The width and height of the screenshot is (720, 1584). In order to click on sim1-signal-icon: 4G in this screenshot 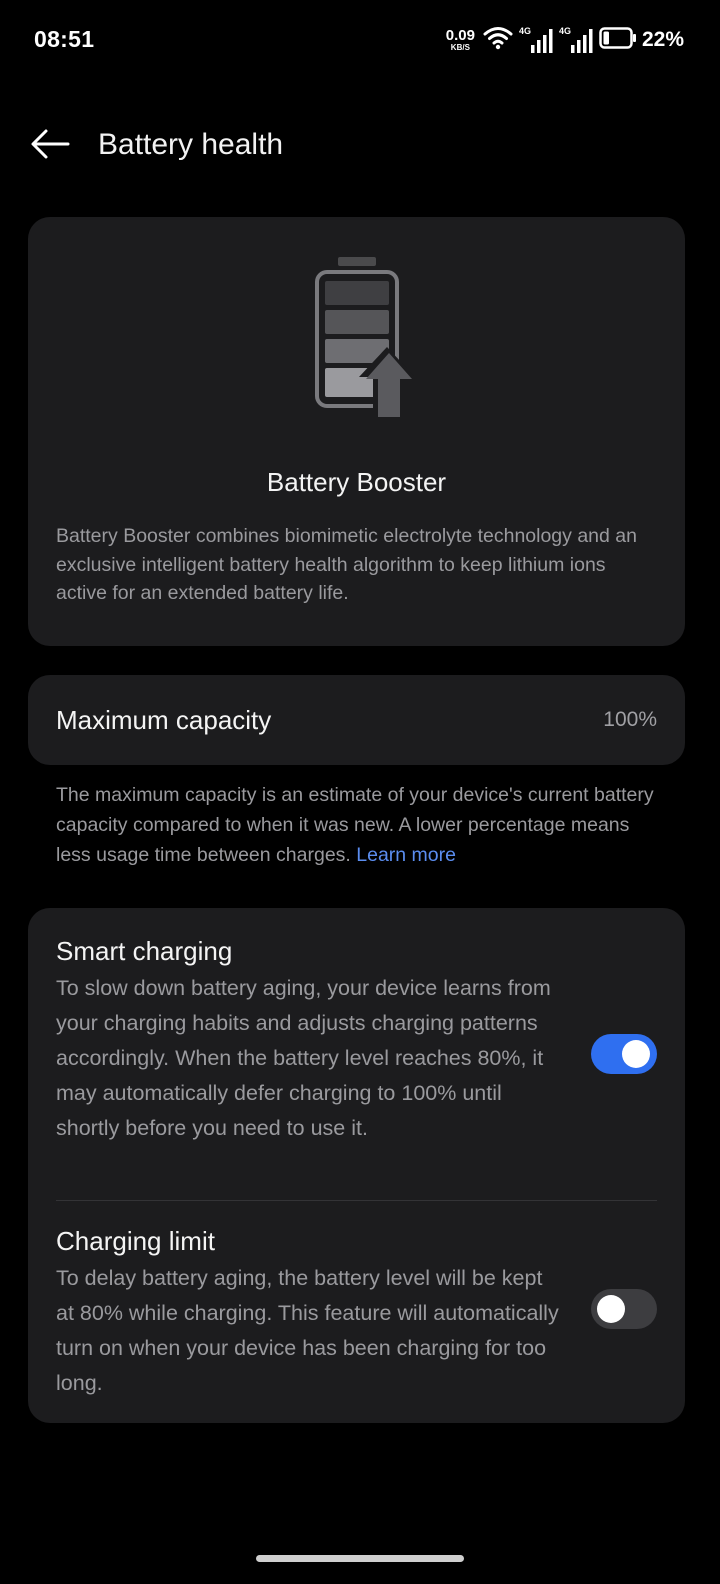, I will do `click(536, 40)`.